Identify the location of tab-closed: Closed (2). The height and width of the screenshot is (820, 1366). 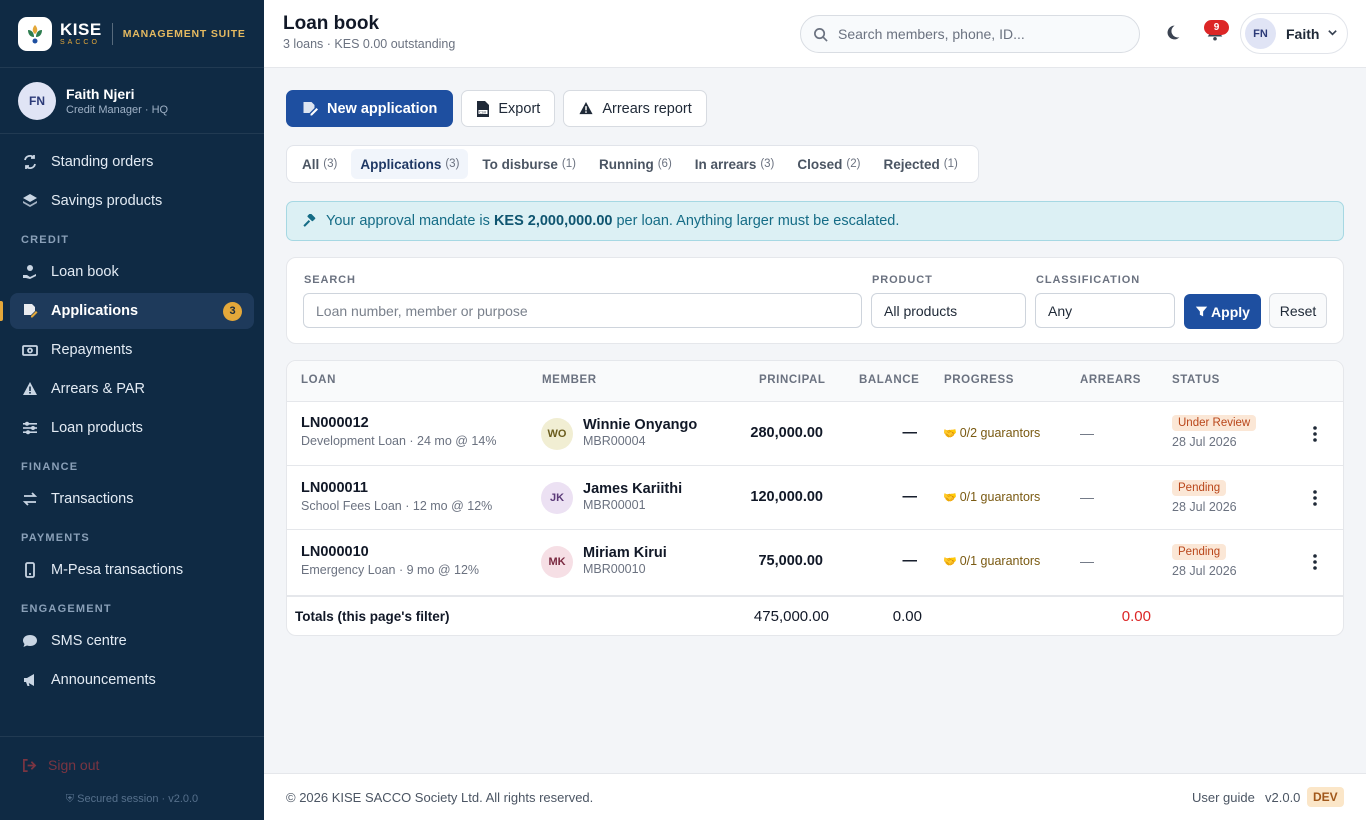
(828, 164).